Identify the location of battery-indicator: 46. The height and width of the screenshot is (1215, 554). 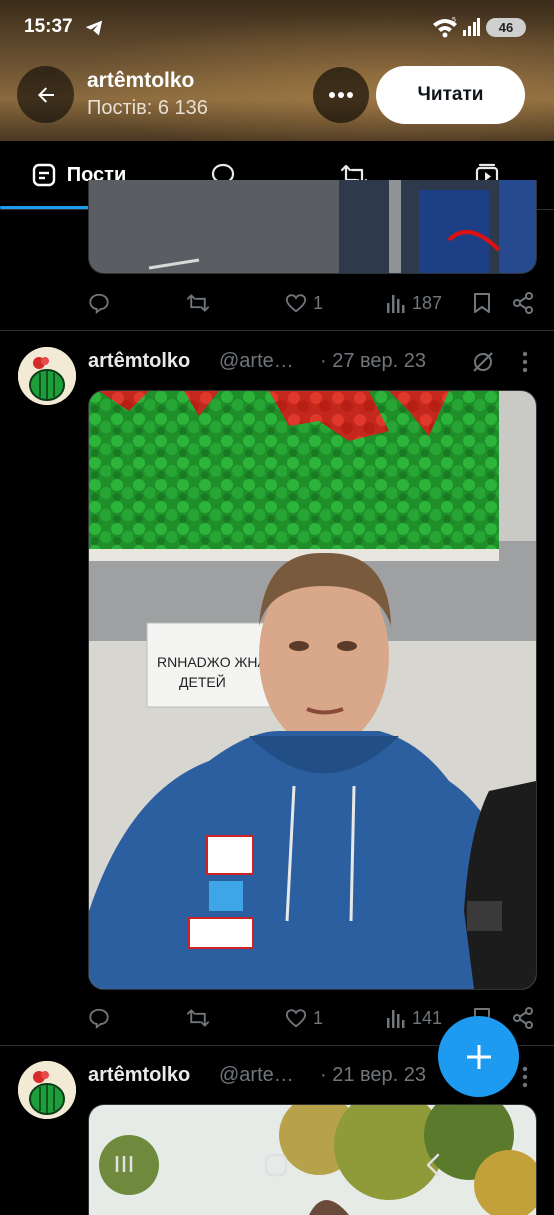
(506, 27).